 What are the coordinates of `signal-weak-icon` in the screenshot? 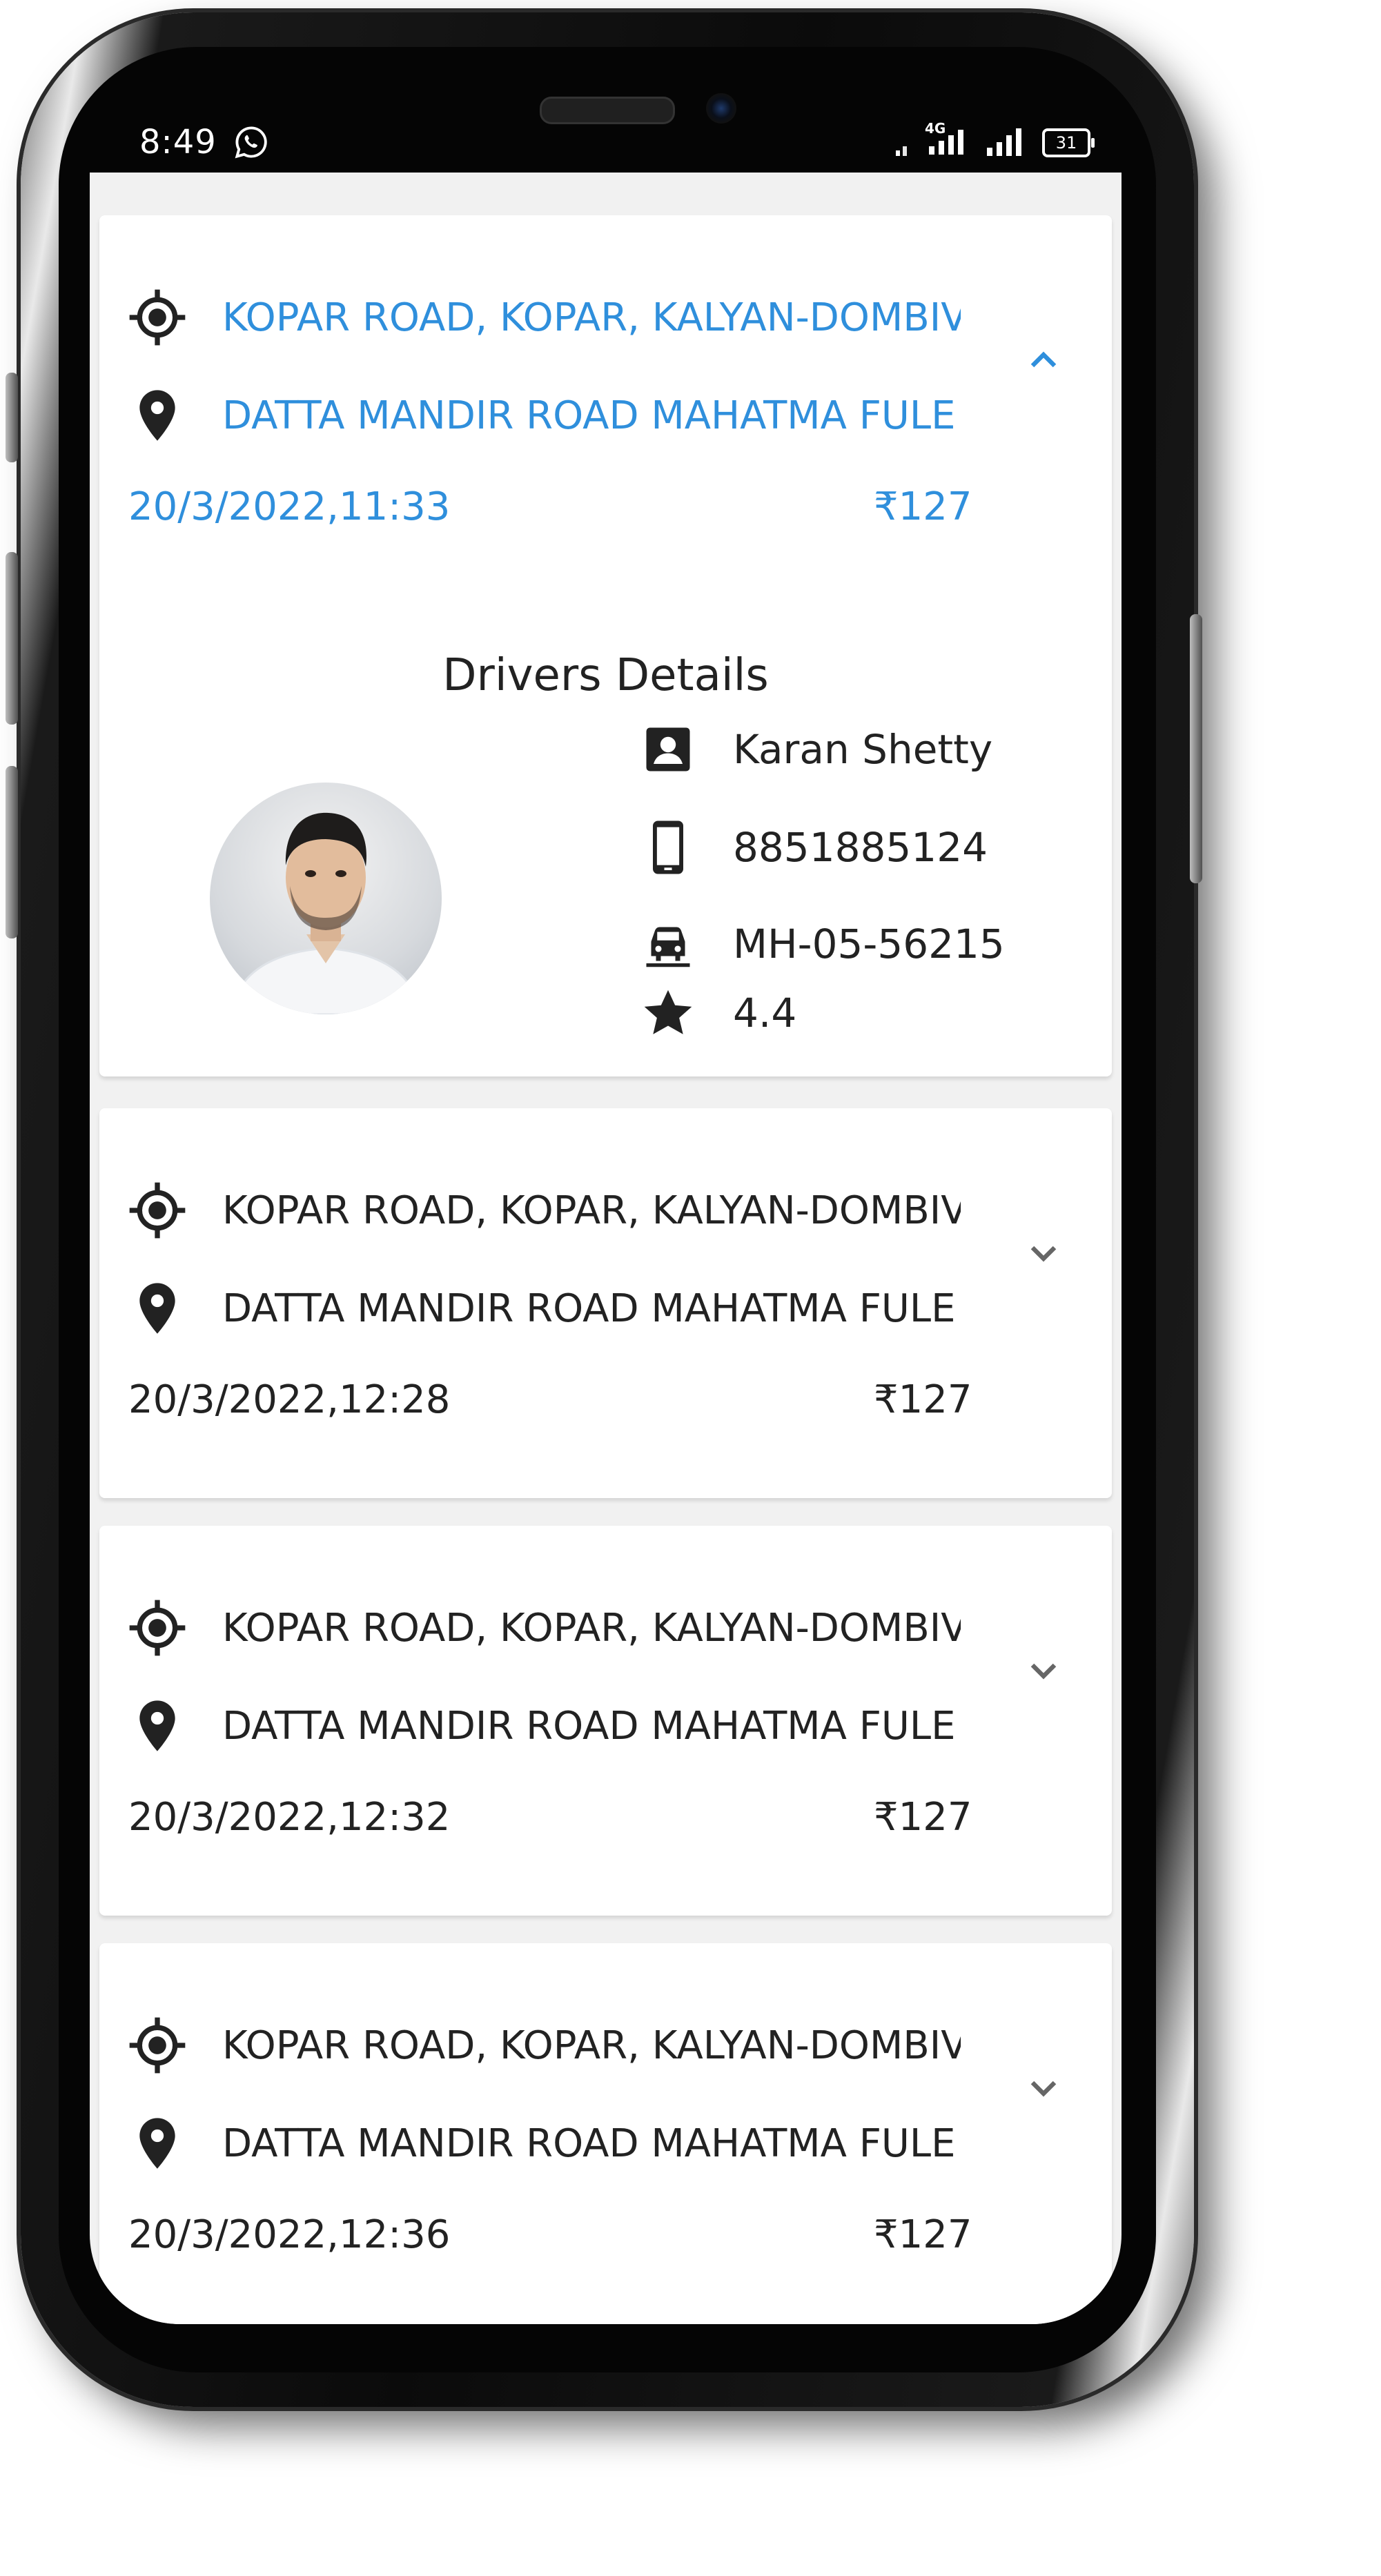 It's located at (902, 151).